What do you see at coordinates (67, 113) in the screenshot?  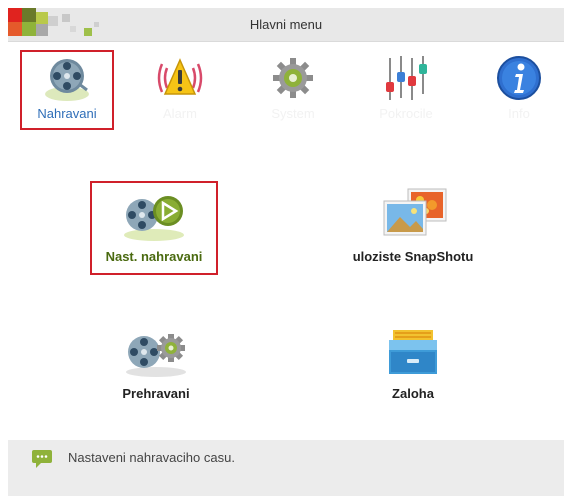 I see `top-menu-label: Nahravani` at bounding box center [67, 113].